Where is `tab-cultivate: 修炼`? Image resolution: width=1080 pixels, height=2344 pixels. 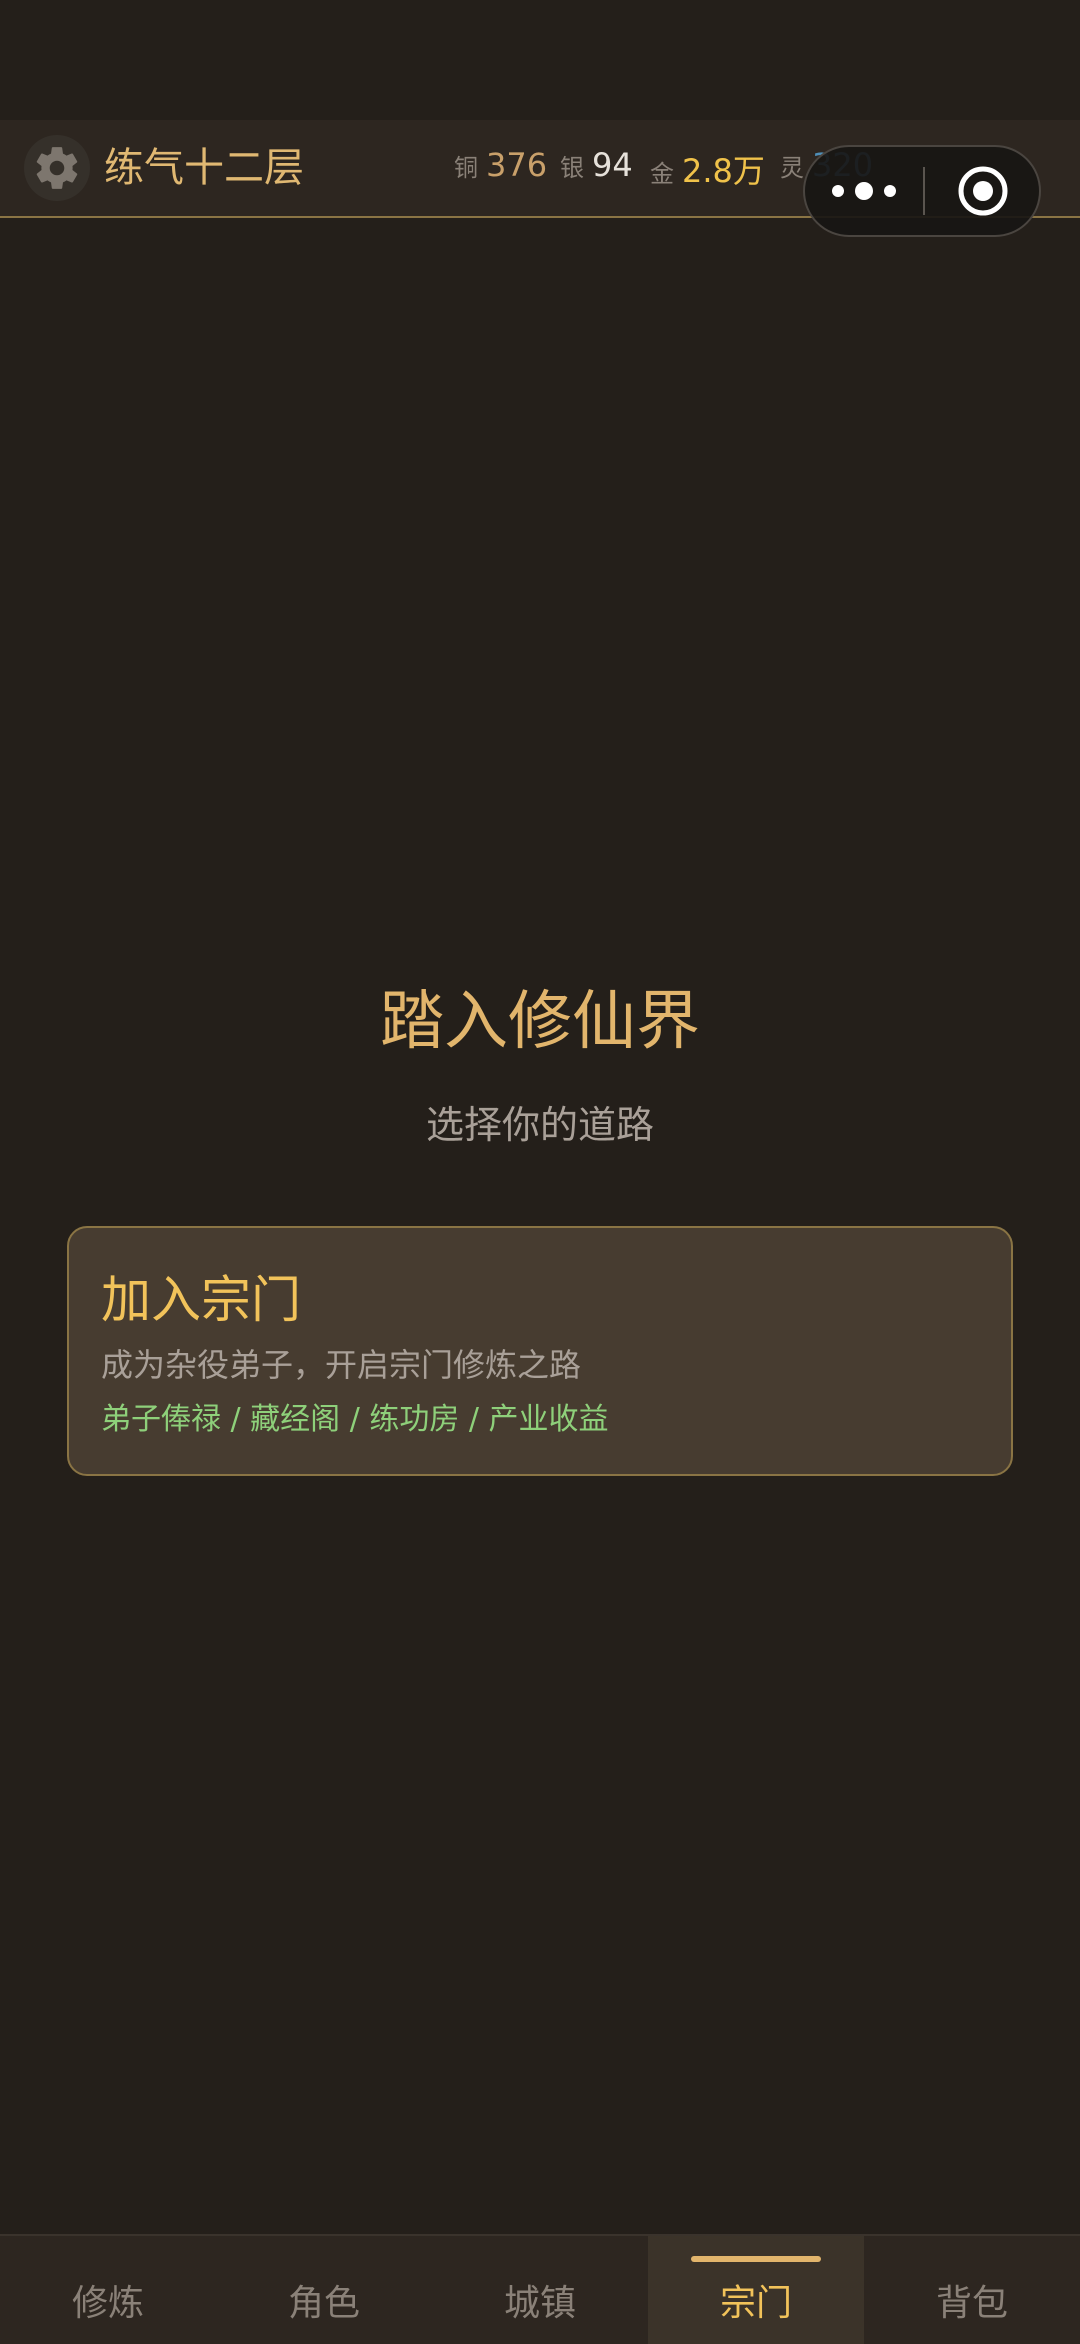
tab-cultivate: 修炼 is located at coordinates (108, 2290).